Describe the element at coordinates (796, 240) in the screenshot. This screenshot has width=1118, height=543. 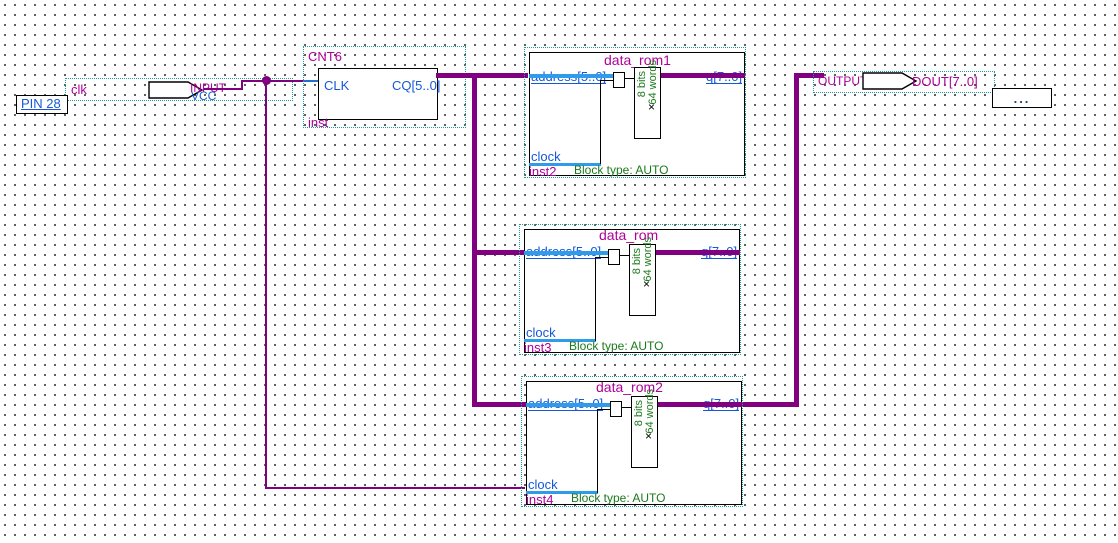
I see `bus-output-trunk-vertical` at that location.